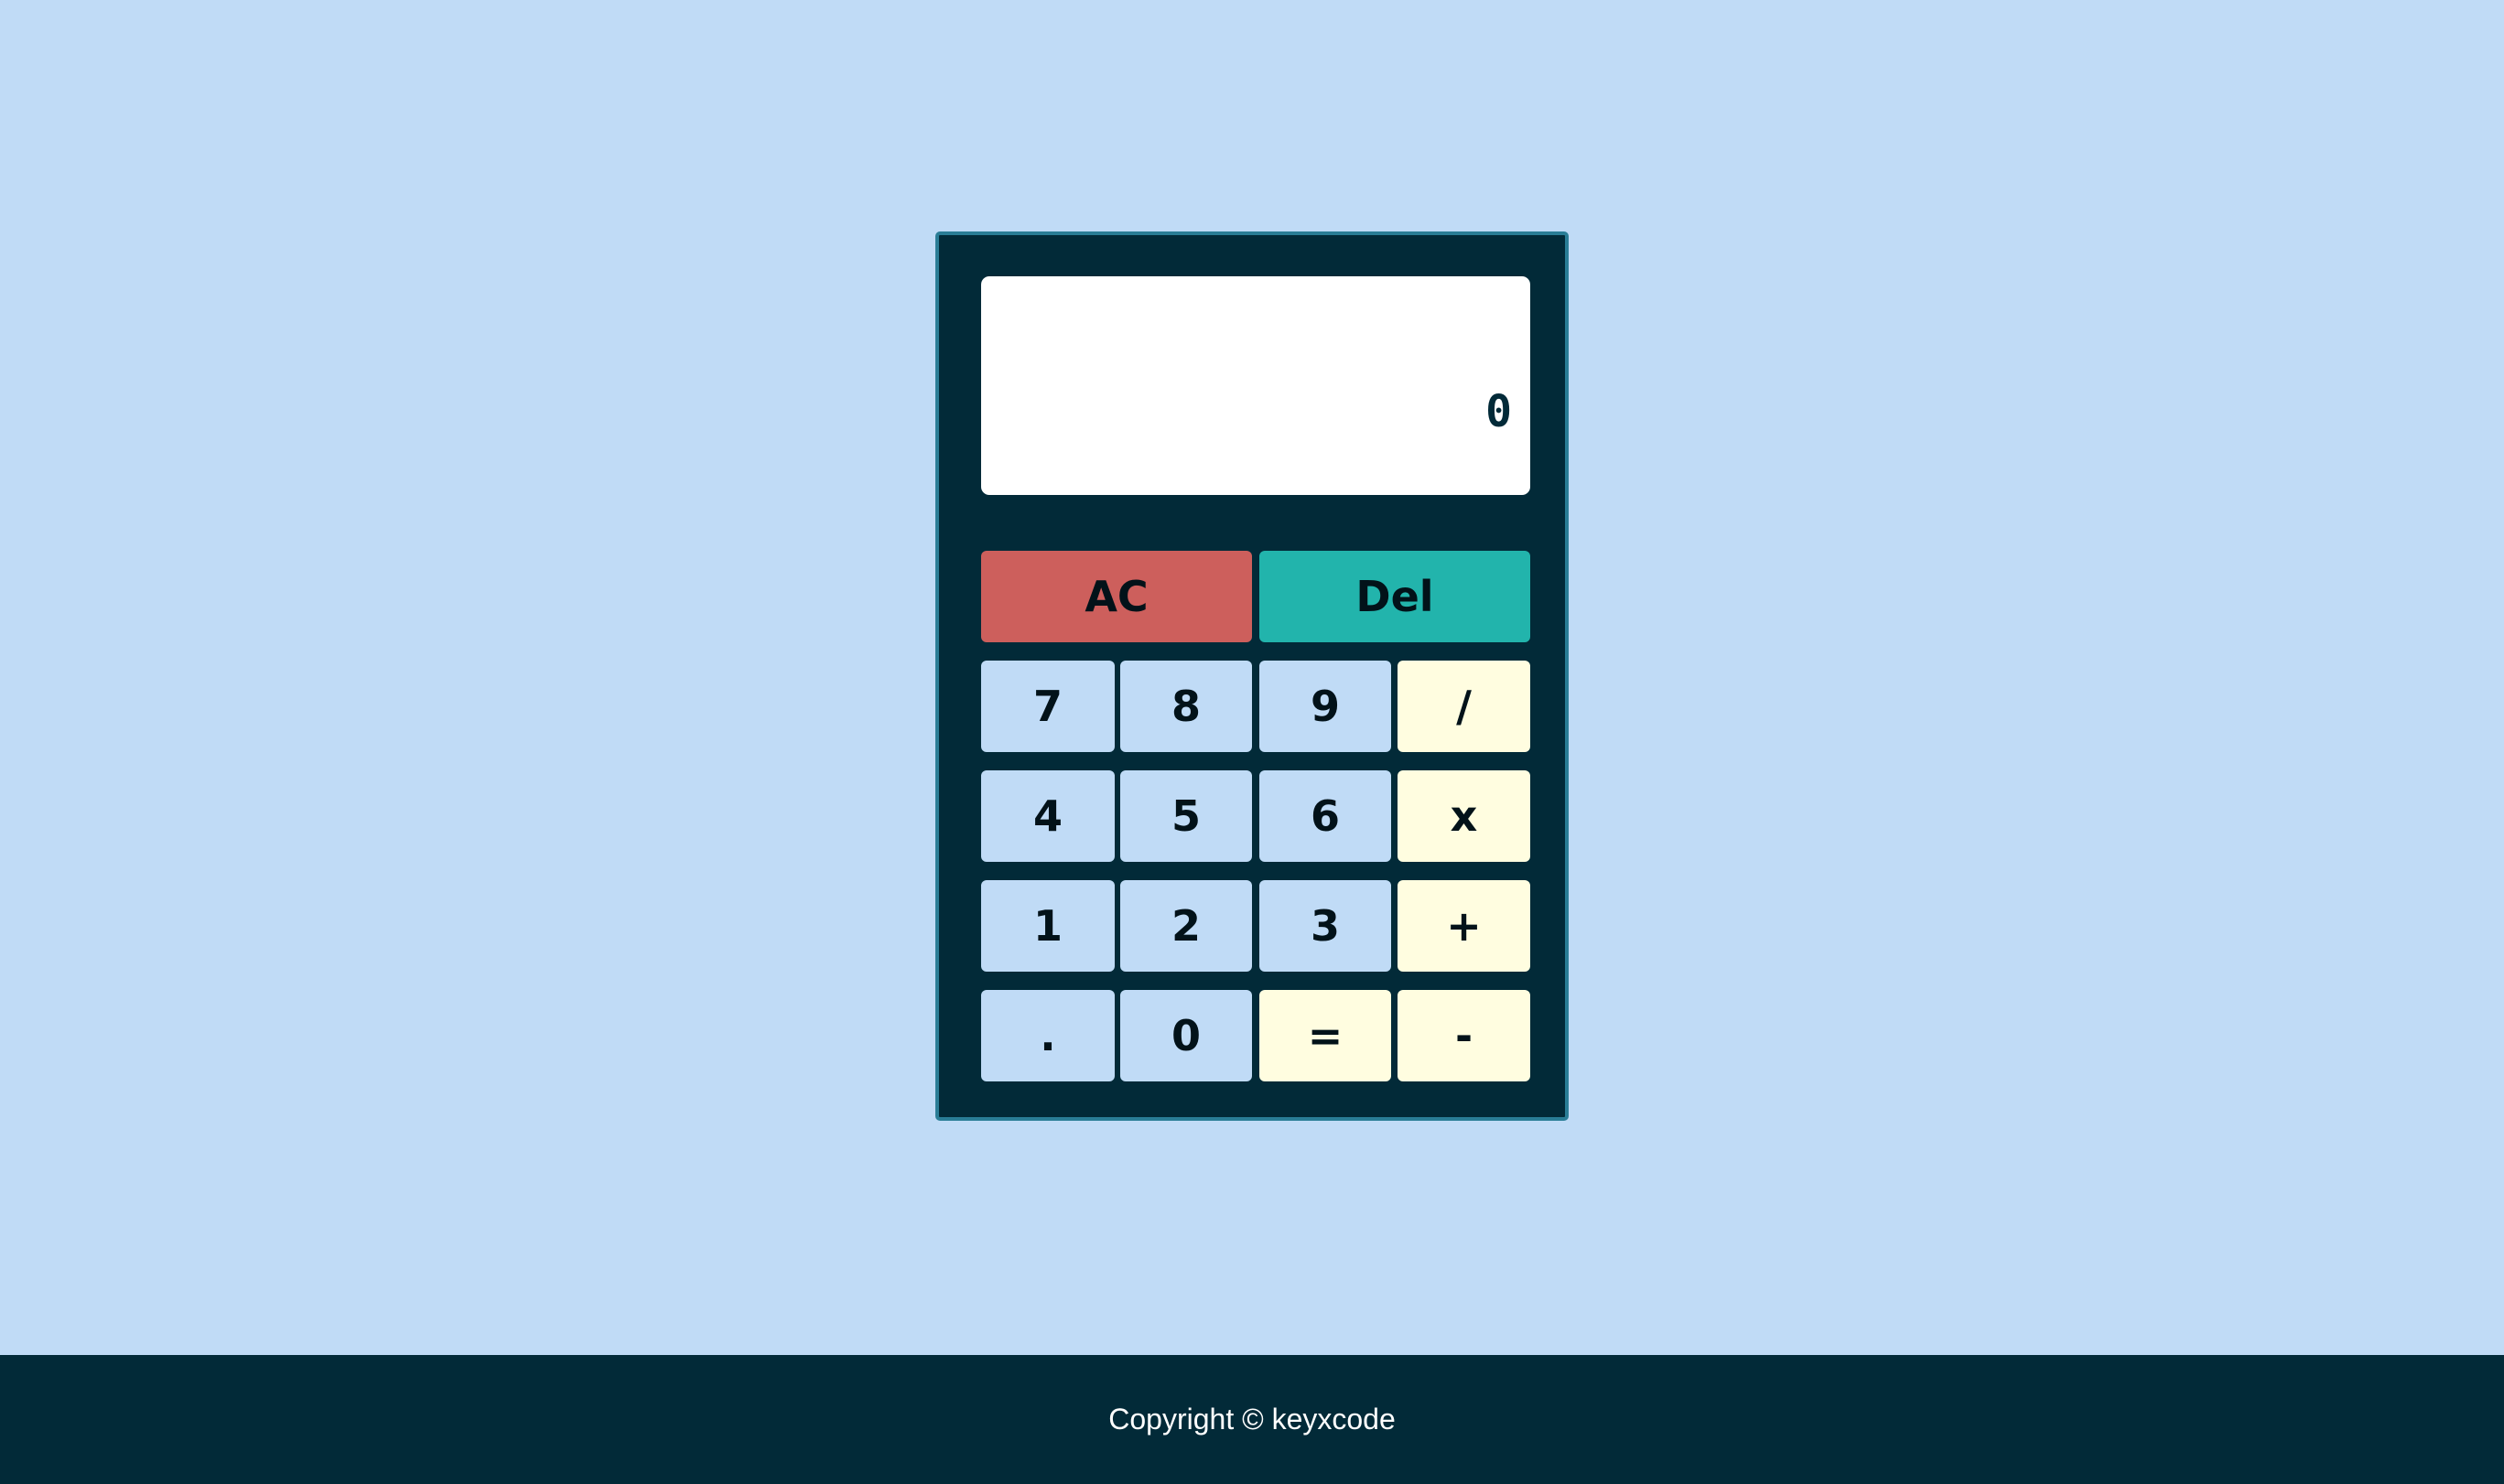 This screenshot has height=1484, width=2504. I want to click on footer: Copyright © keyxcode, so click(1252, 1419).